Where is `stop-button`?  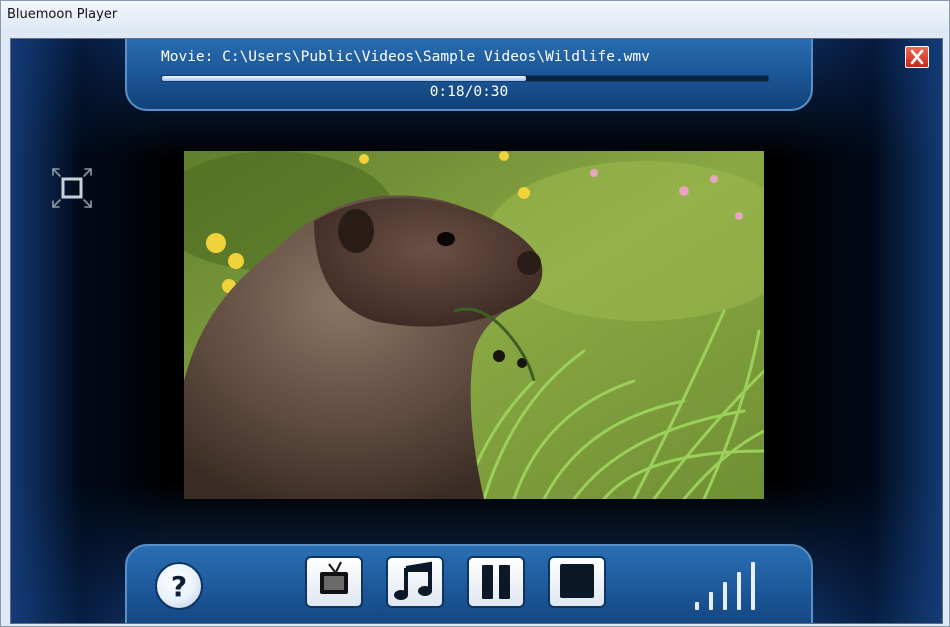 stop-button is located at coordinates (577, 582).